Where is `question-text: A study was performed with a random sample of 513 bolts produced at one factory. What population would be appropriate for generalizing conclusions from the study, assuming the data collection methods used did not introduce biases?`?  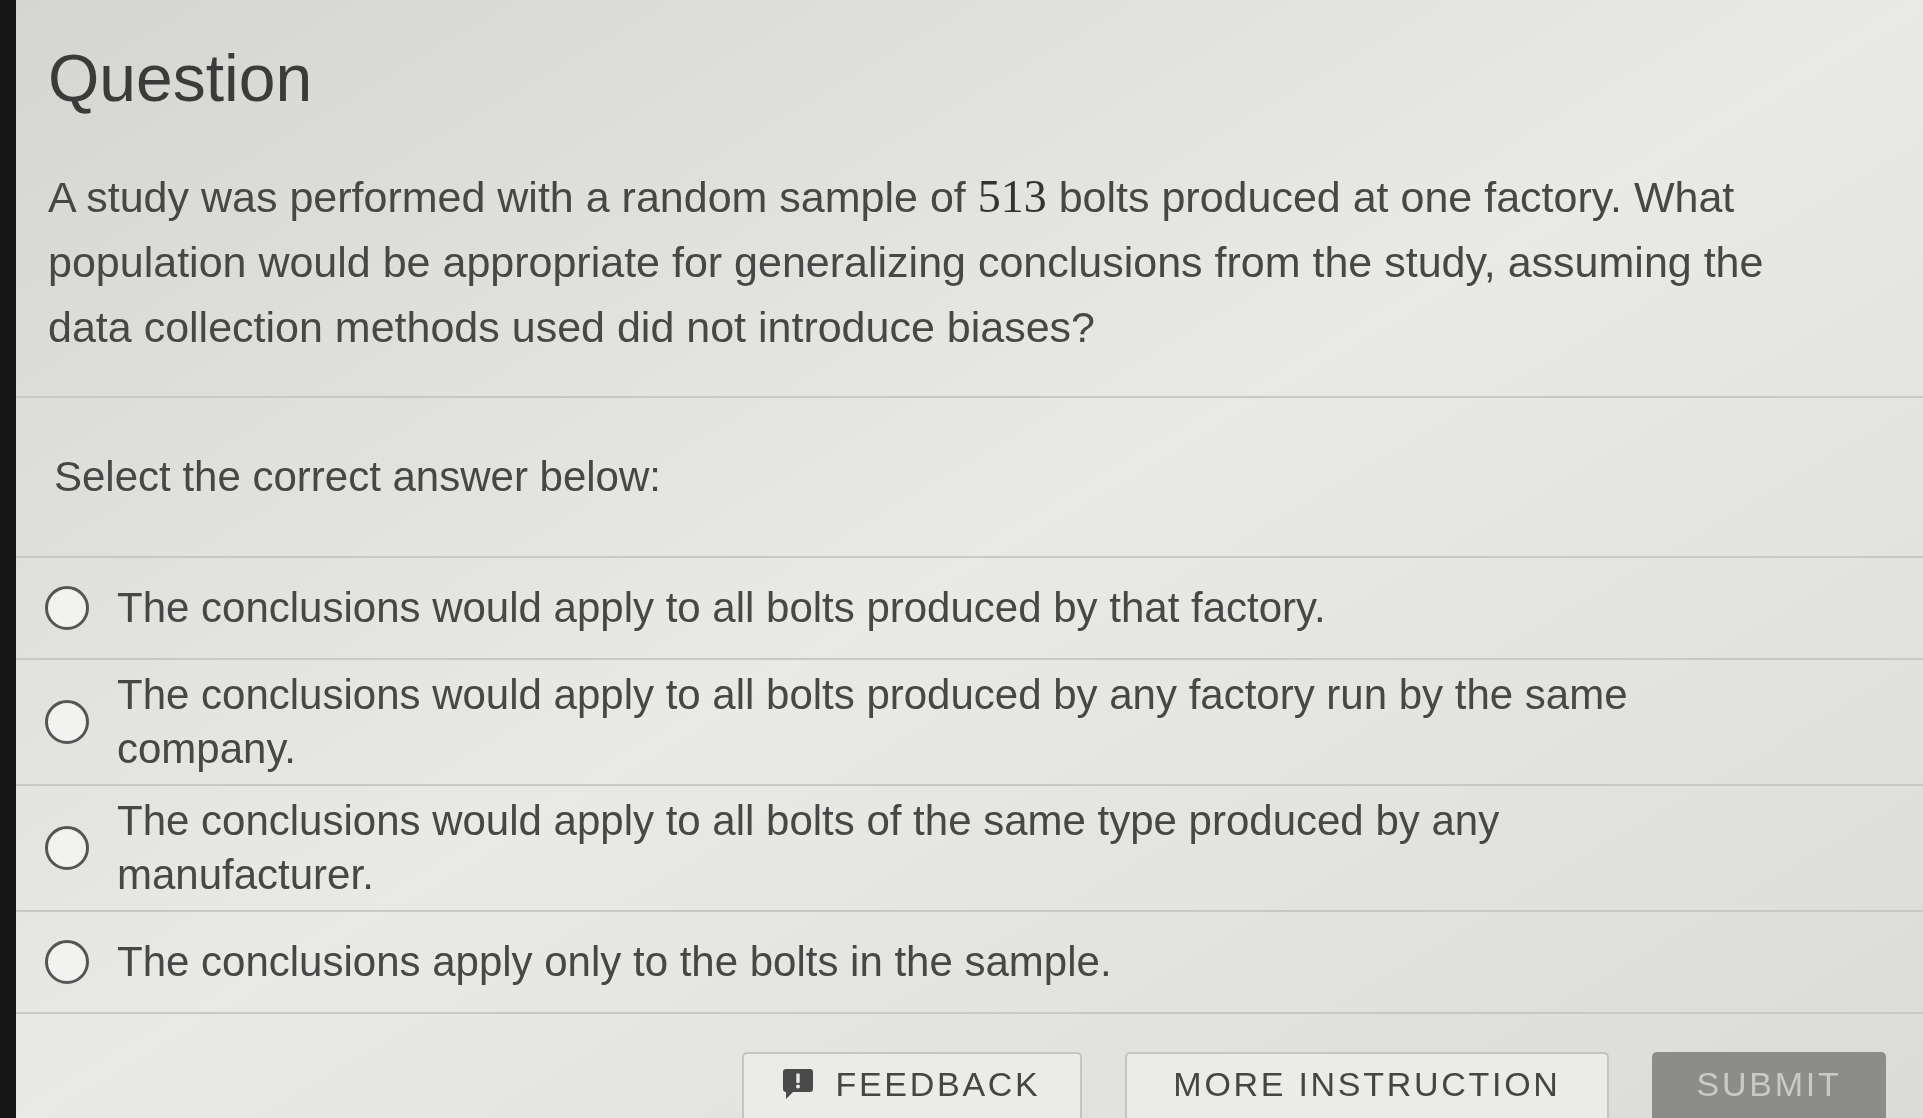 question-text: A study was performed with a random sample of 513 bolts produced at one factory. What population would be appropriate for generalizing conclusions from the study, assuming the data collection methods used did not introduce biases? is located at coordinates (906, 261).